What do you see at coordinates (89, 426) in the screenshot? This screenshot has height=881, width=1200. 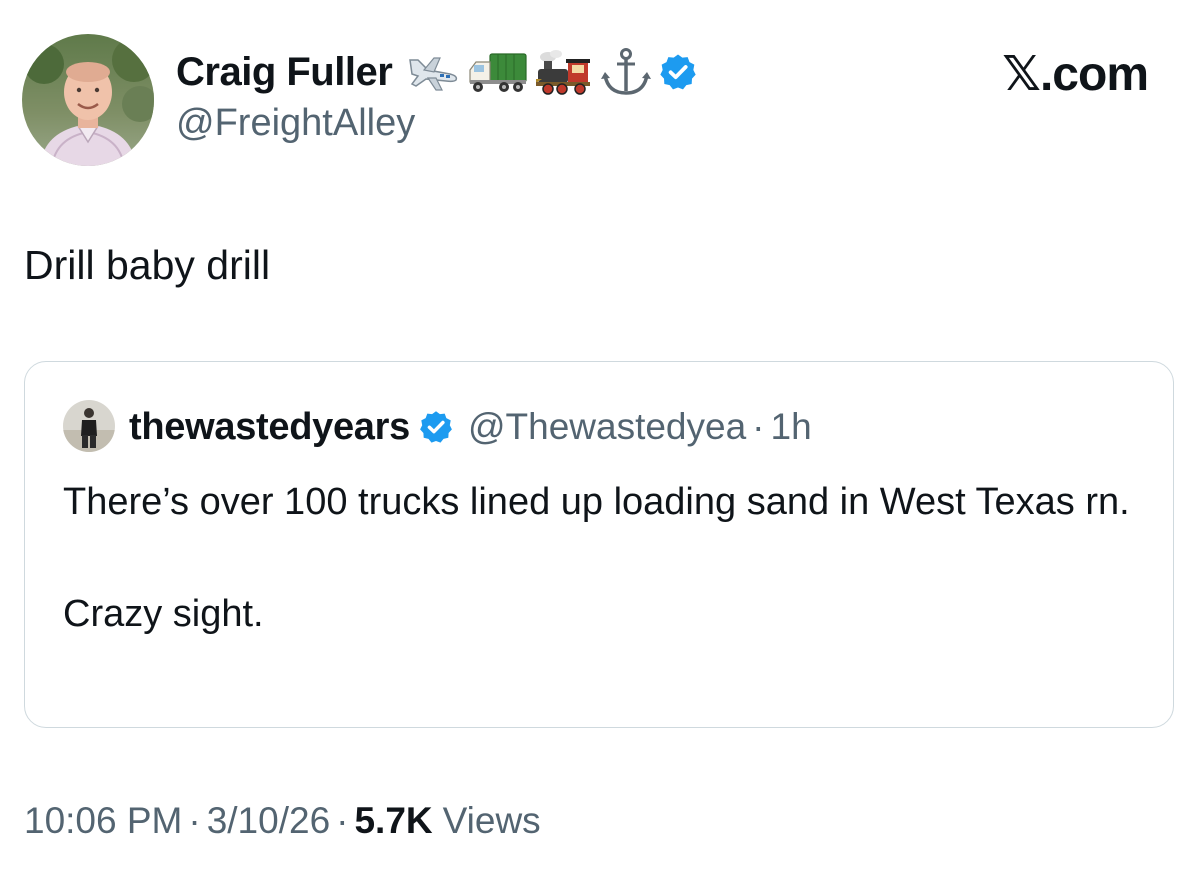 I see `quoted-author-avatar` at bounding box center [89, 426].